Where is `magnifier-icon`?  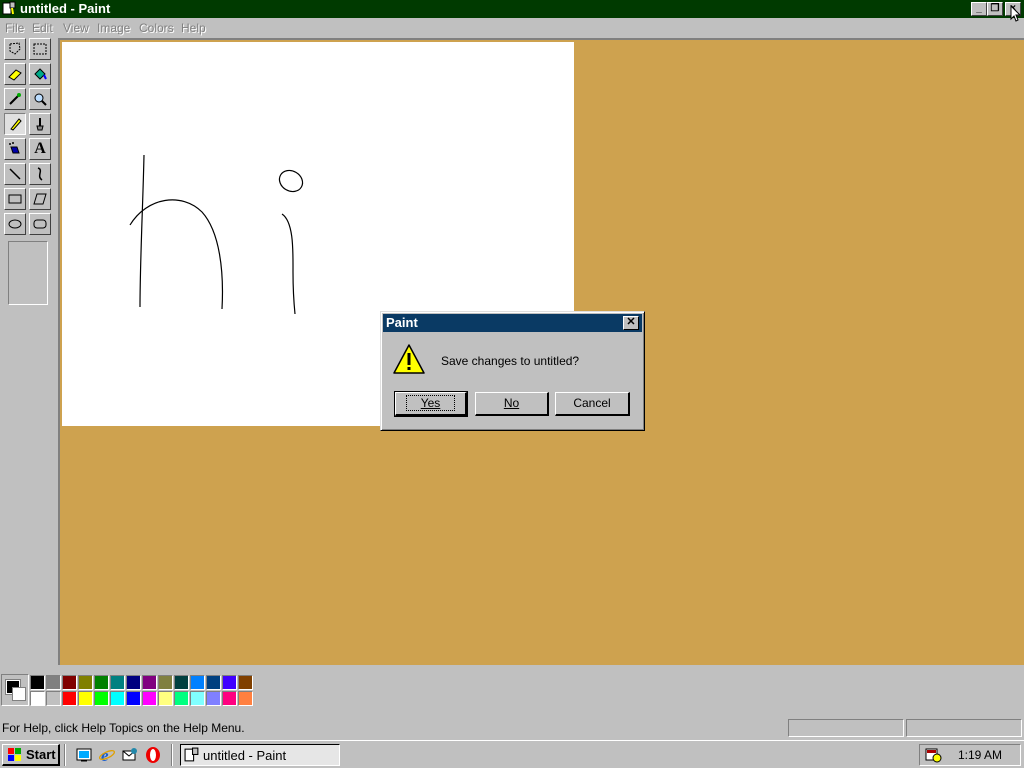 magnifier-icon is located at coordinates (40, 99).